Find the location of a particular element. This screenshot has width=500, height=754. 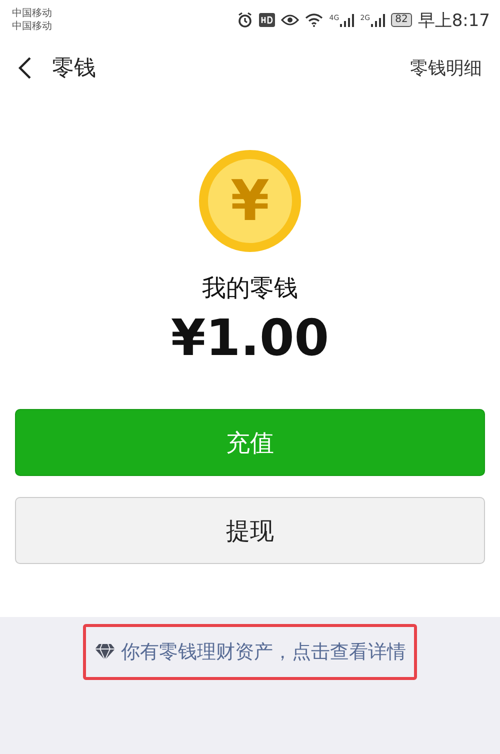

page-title: 零钱 is located at coordinates (74, 68).